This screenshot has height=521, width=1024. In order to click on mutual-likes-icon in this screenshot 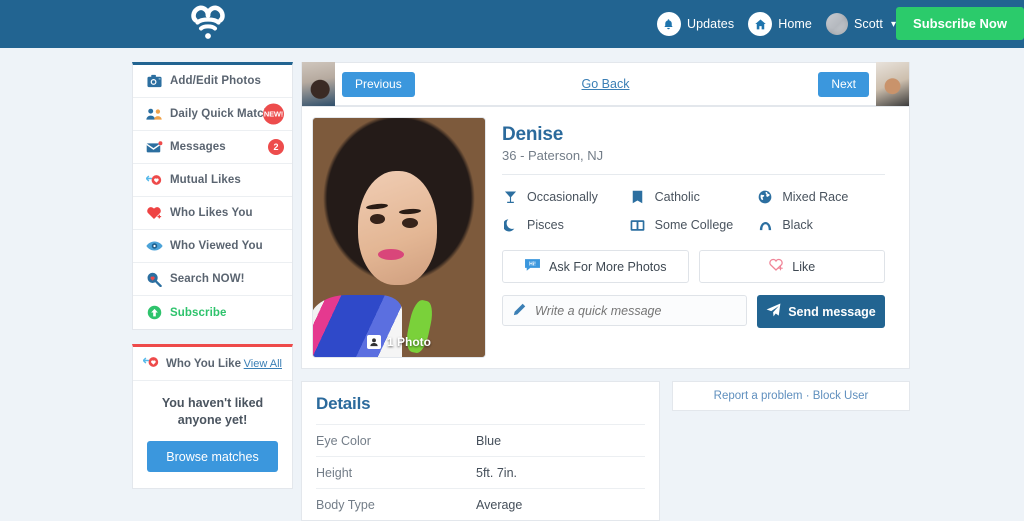, I will do `click(154, 180)`.